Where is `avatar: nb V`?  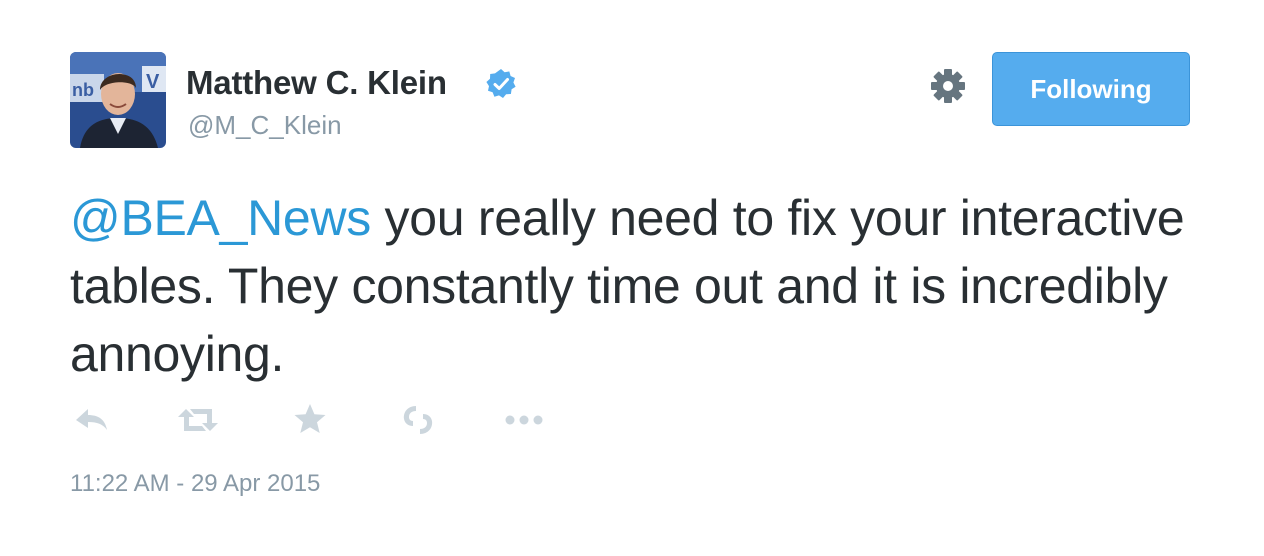 avatar: nb V is located at coordinates (118, 100).